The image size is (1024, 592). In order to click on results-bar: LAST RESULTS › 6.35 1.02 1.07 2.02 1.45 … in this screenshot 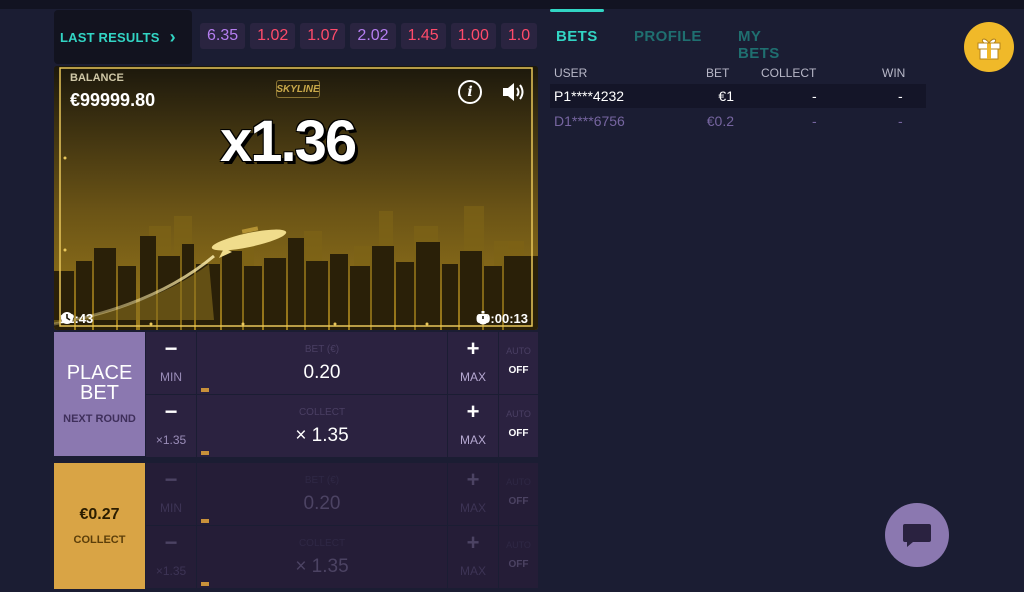, I will do `click(297, 37)`.